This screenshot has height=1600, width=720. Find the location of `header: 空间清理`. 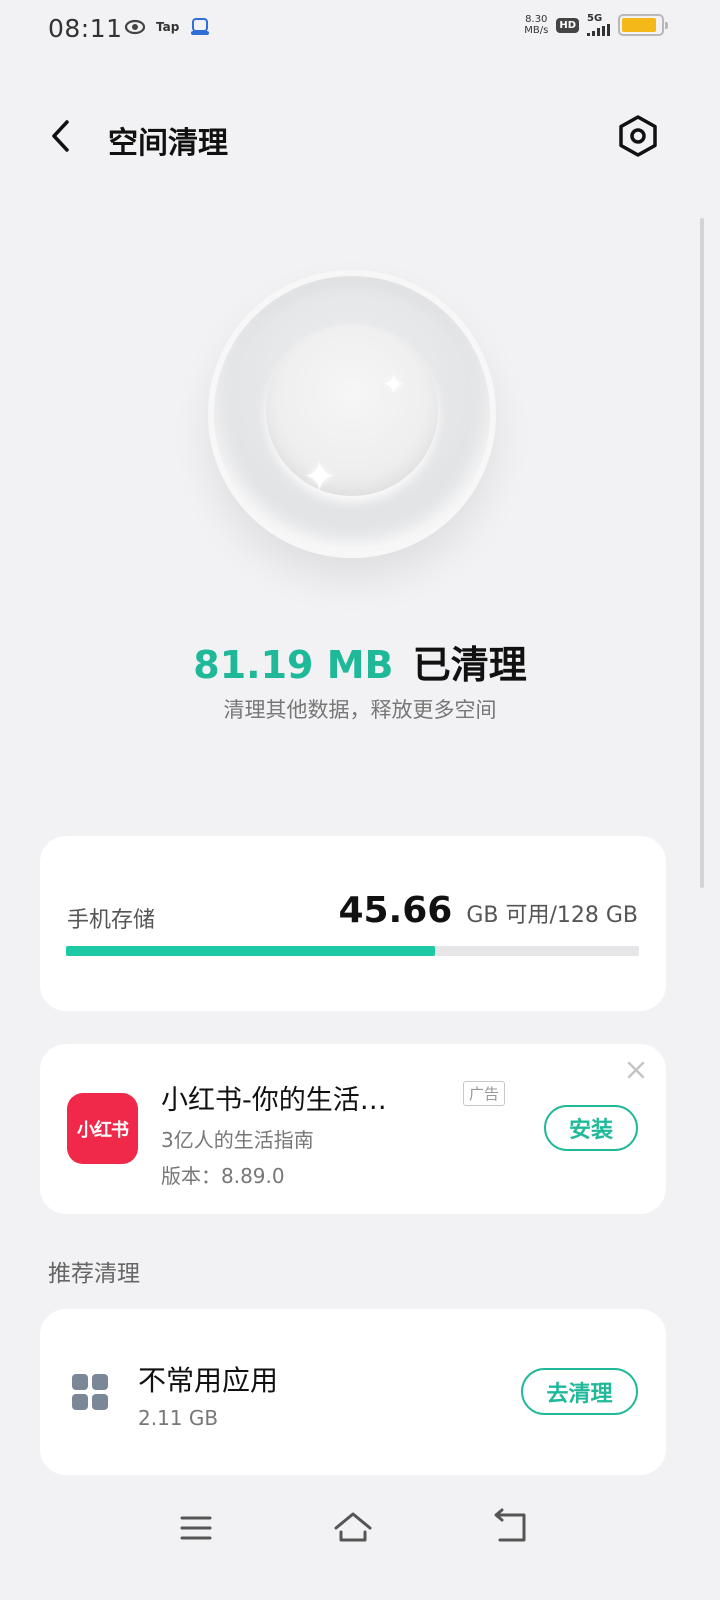

header: 空间清理 is located at coordinates (360, 140).